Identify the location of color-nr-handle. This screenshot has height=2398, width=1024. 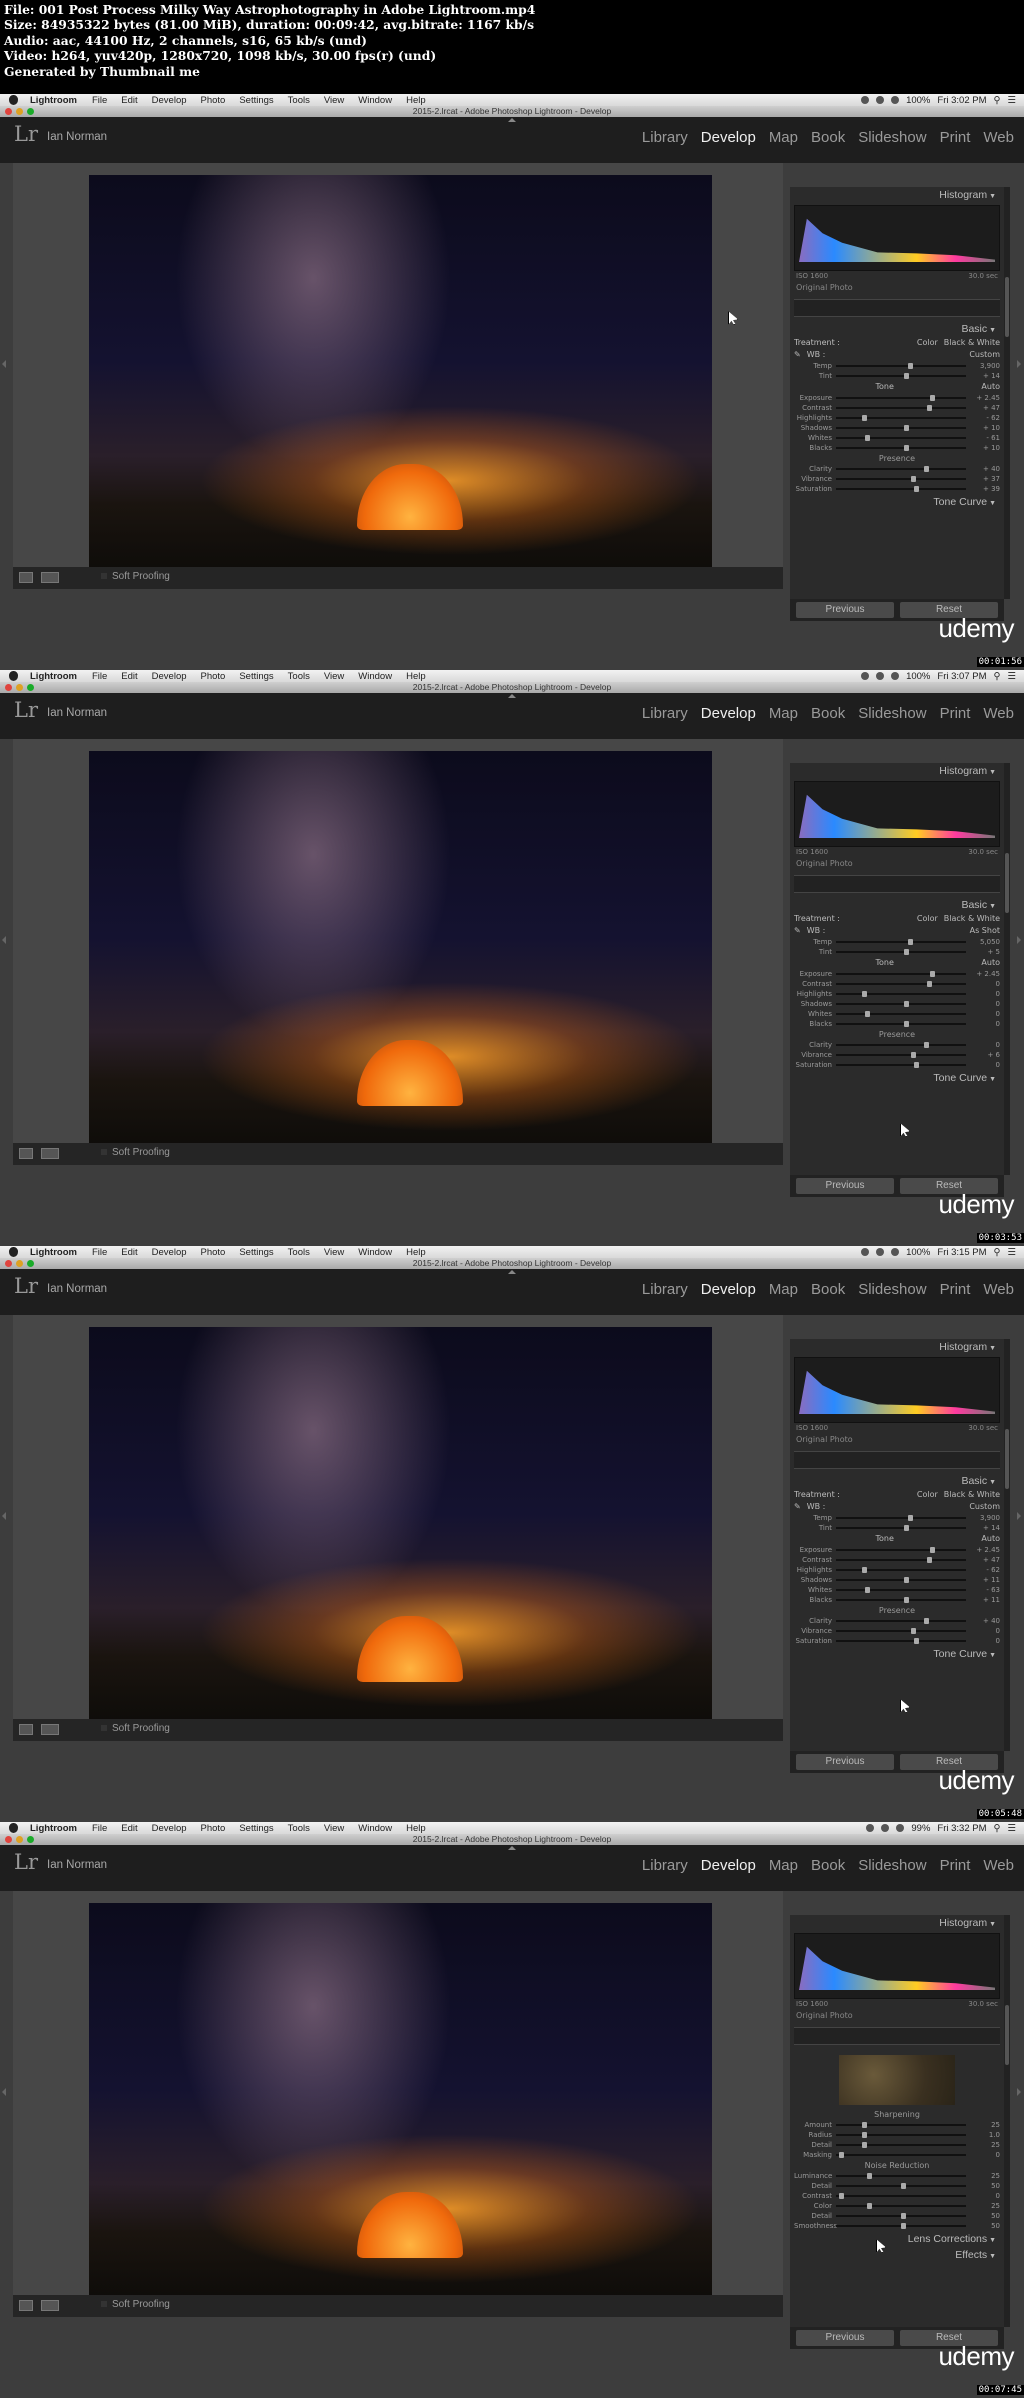
(870, 2206).